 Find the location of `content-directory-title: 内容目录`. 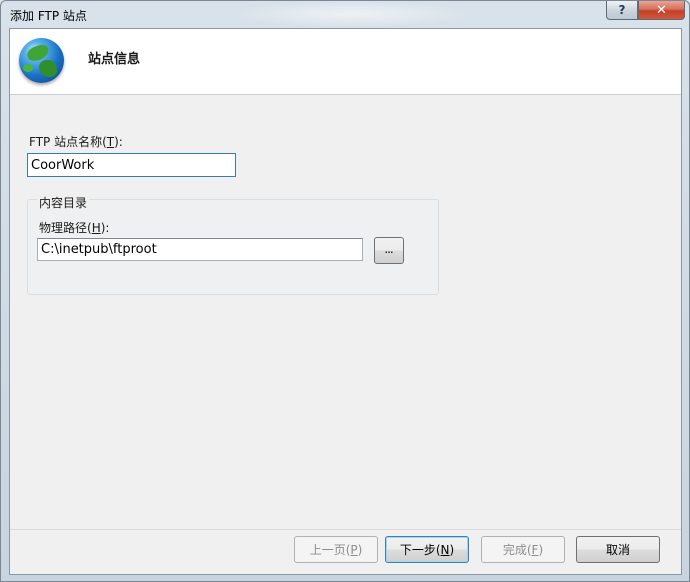

content-directory-title: 内容目录 is located at coordinates (63, 202).